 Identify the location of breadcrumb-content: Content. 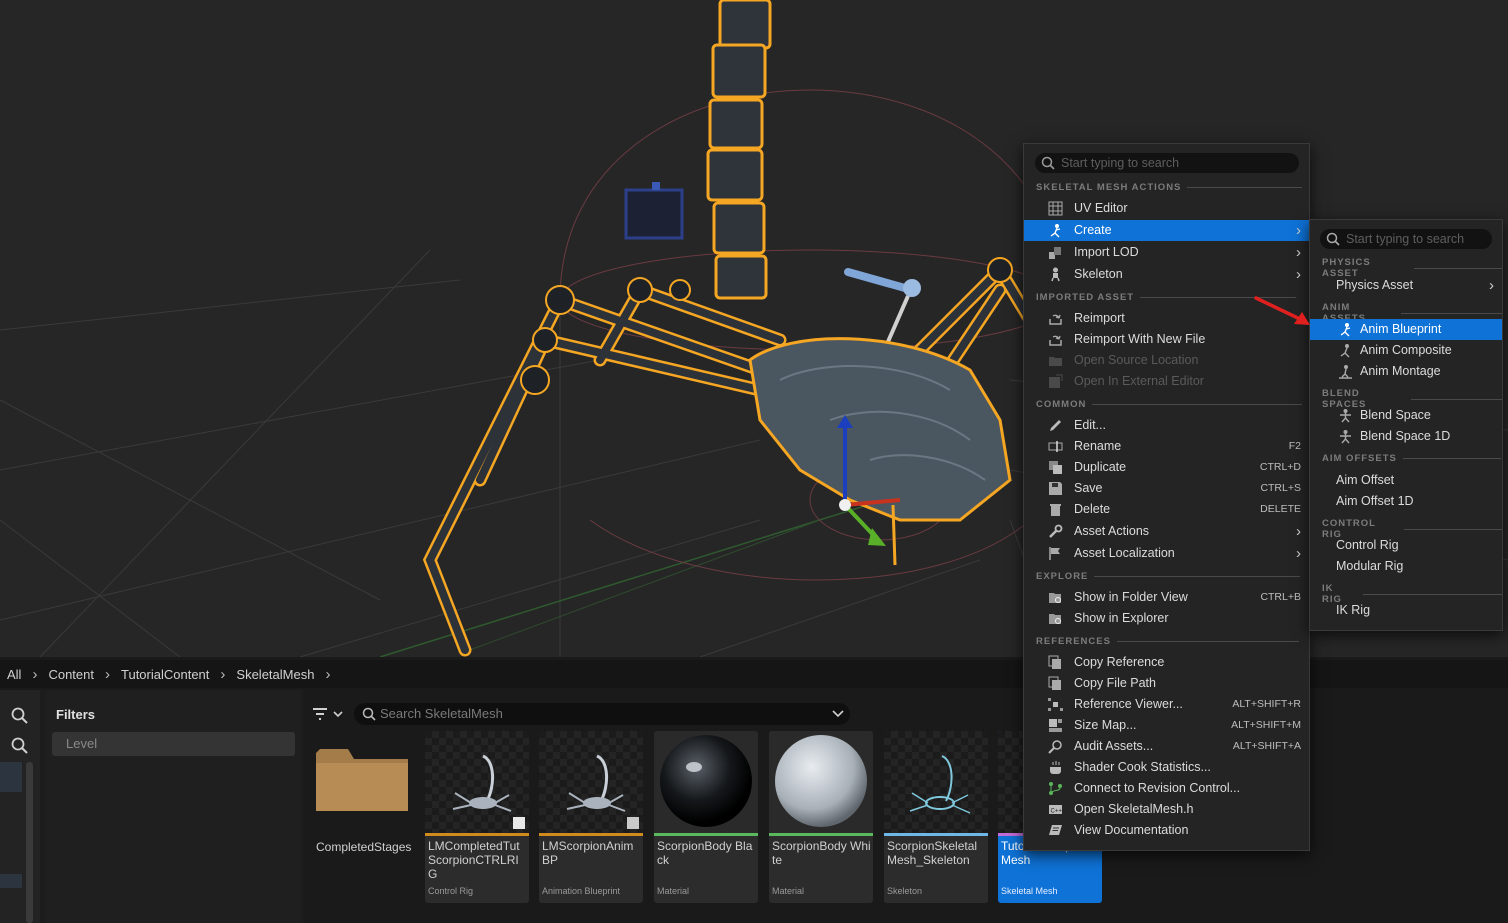
(71, 674).